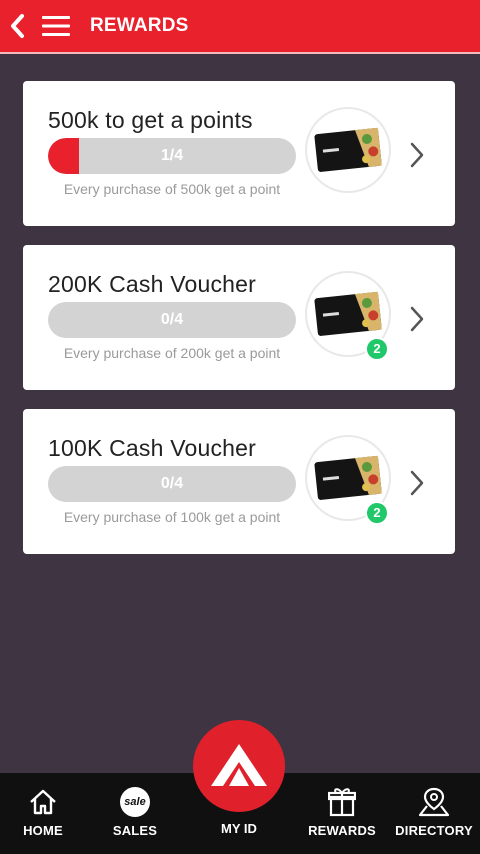  I want to click on back-arrow-icon, so click(17, 26).